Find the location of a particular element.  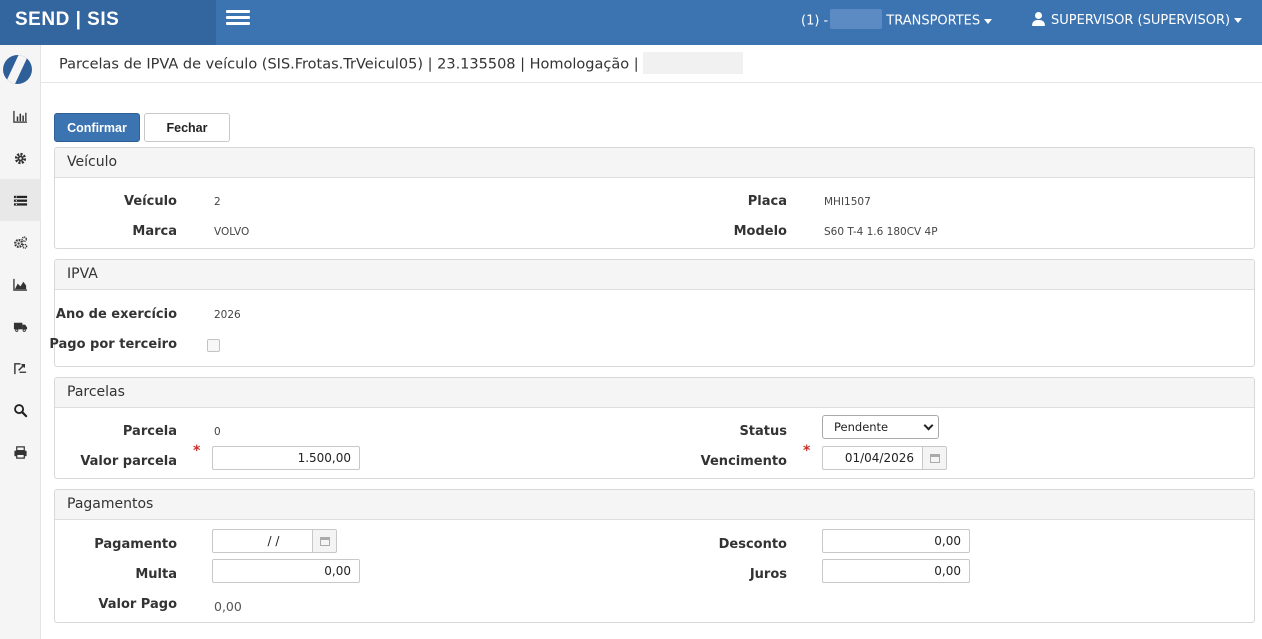

ano-exercicio-label: Ano de exercício is located at coordinates (116, 314).